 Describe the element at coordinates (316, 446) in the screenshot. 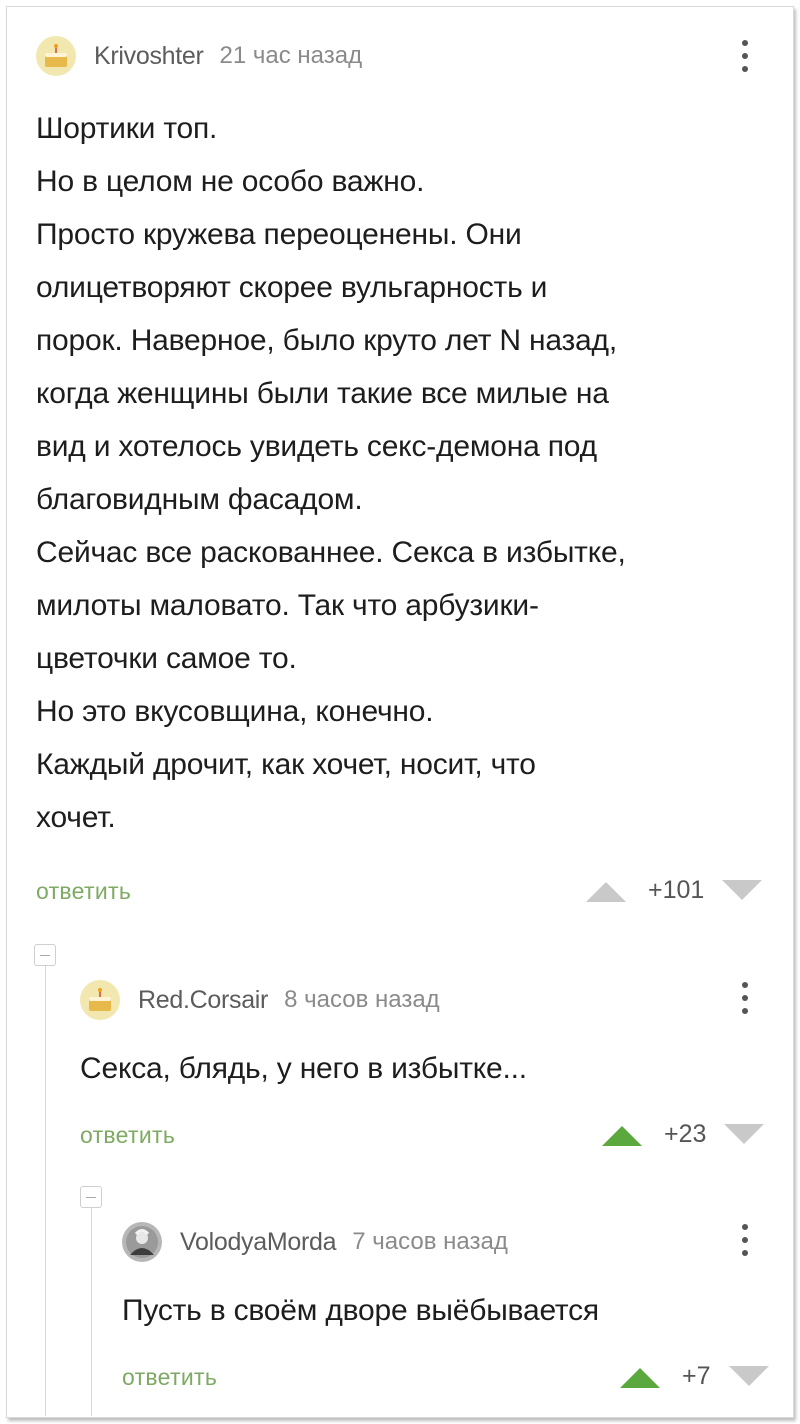

I see `text-line: вид и хотелось увидеть секс-демона под` at that location.